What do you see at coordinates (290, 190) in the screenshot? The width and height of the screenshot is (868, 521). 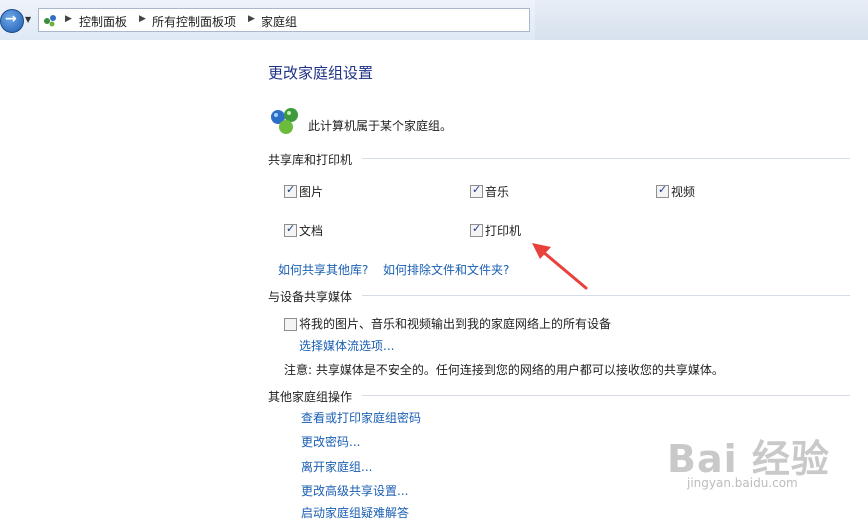 I see `checkbox-pictures` at bounding box center [290, 190].